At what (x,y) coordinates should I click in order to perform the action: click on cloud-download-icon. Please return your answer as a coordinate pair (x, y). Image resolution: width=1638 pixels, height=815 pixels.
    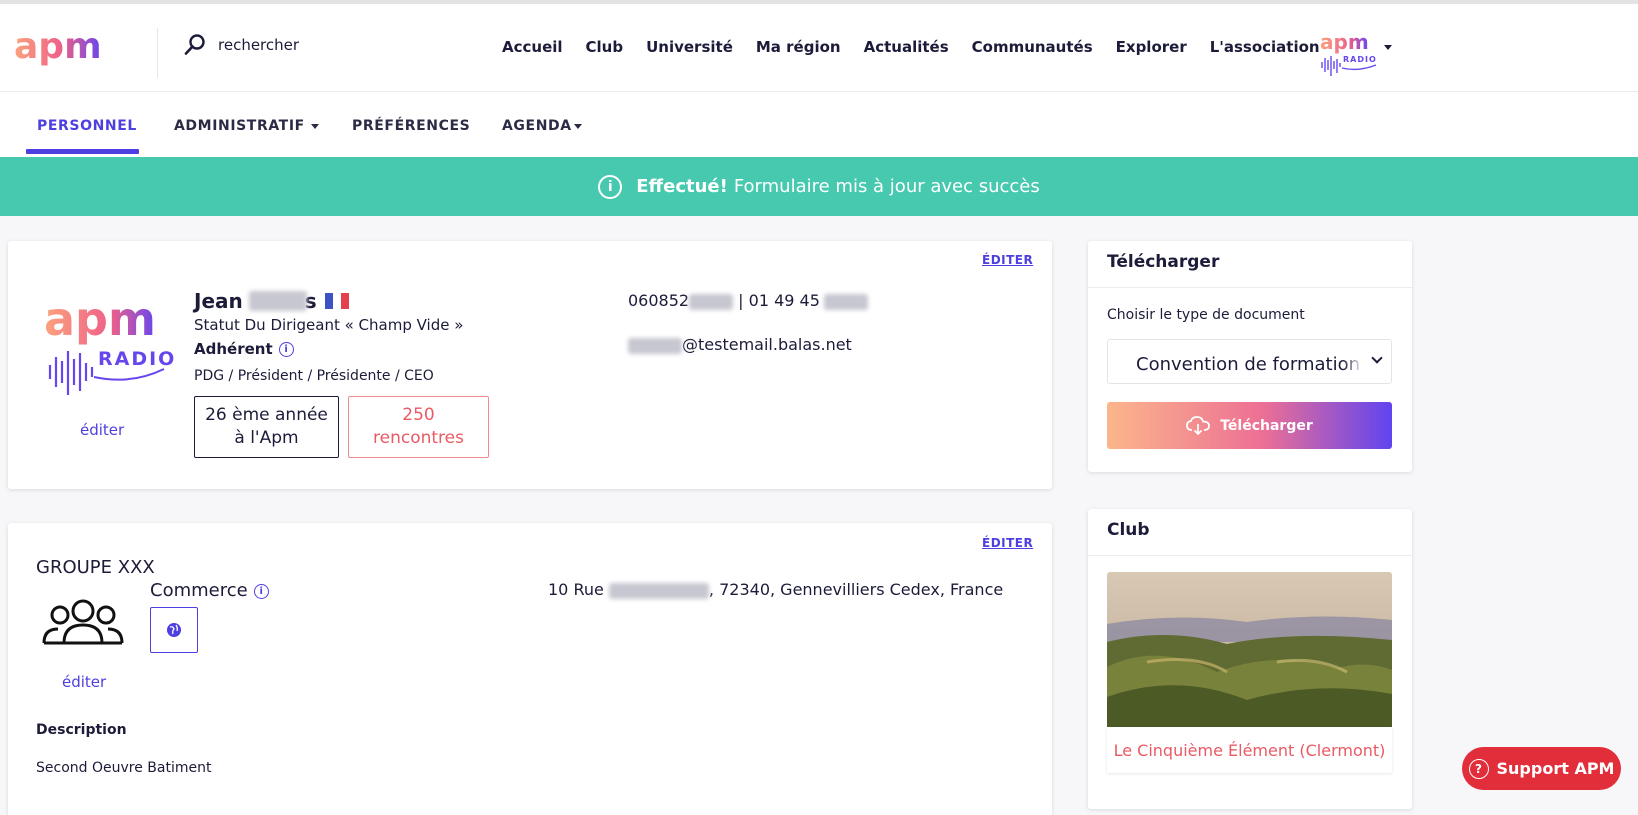
    Looking at the image, I should click on (1198, 425).